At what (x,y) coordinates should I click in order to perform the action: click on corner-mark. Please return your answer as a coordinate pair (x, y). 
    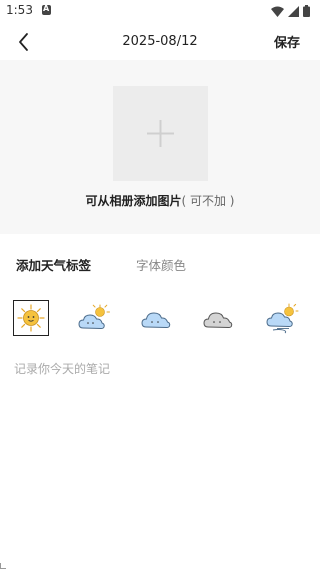
    Looking at the image, I should click on (3, 566).